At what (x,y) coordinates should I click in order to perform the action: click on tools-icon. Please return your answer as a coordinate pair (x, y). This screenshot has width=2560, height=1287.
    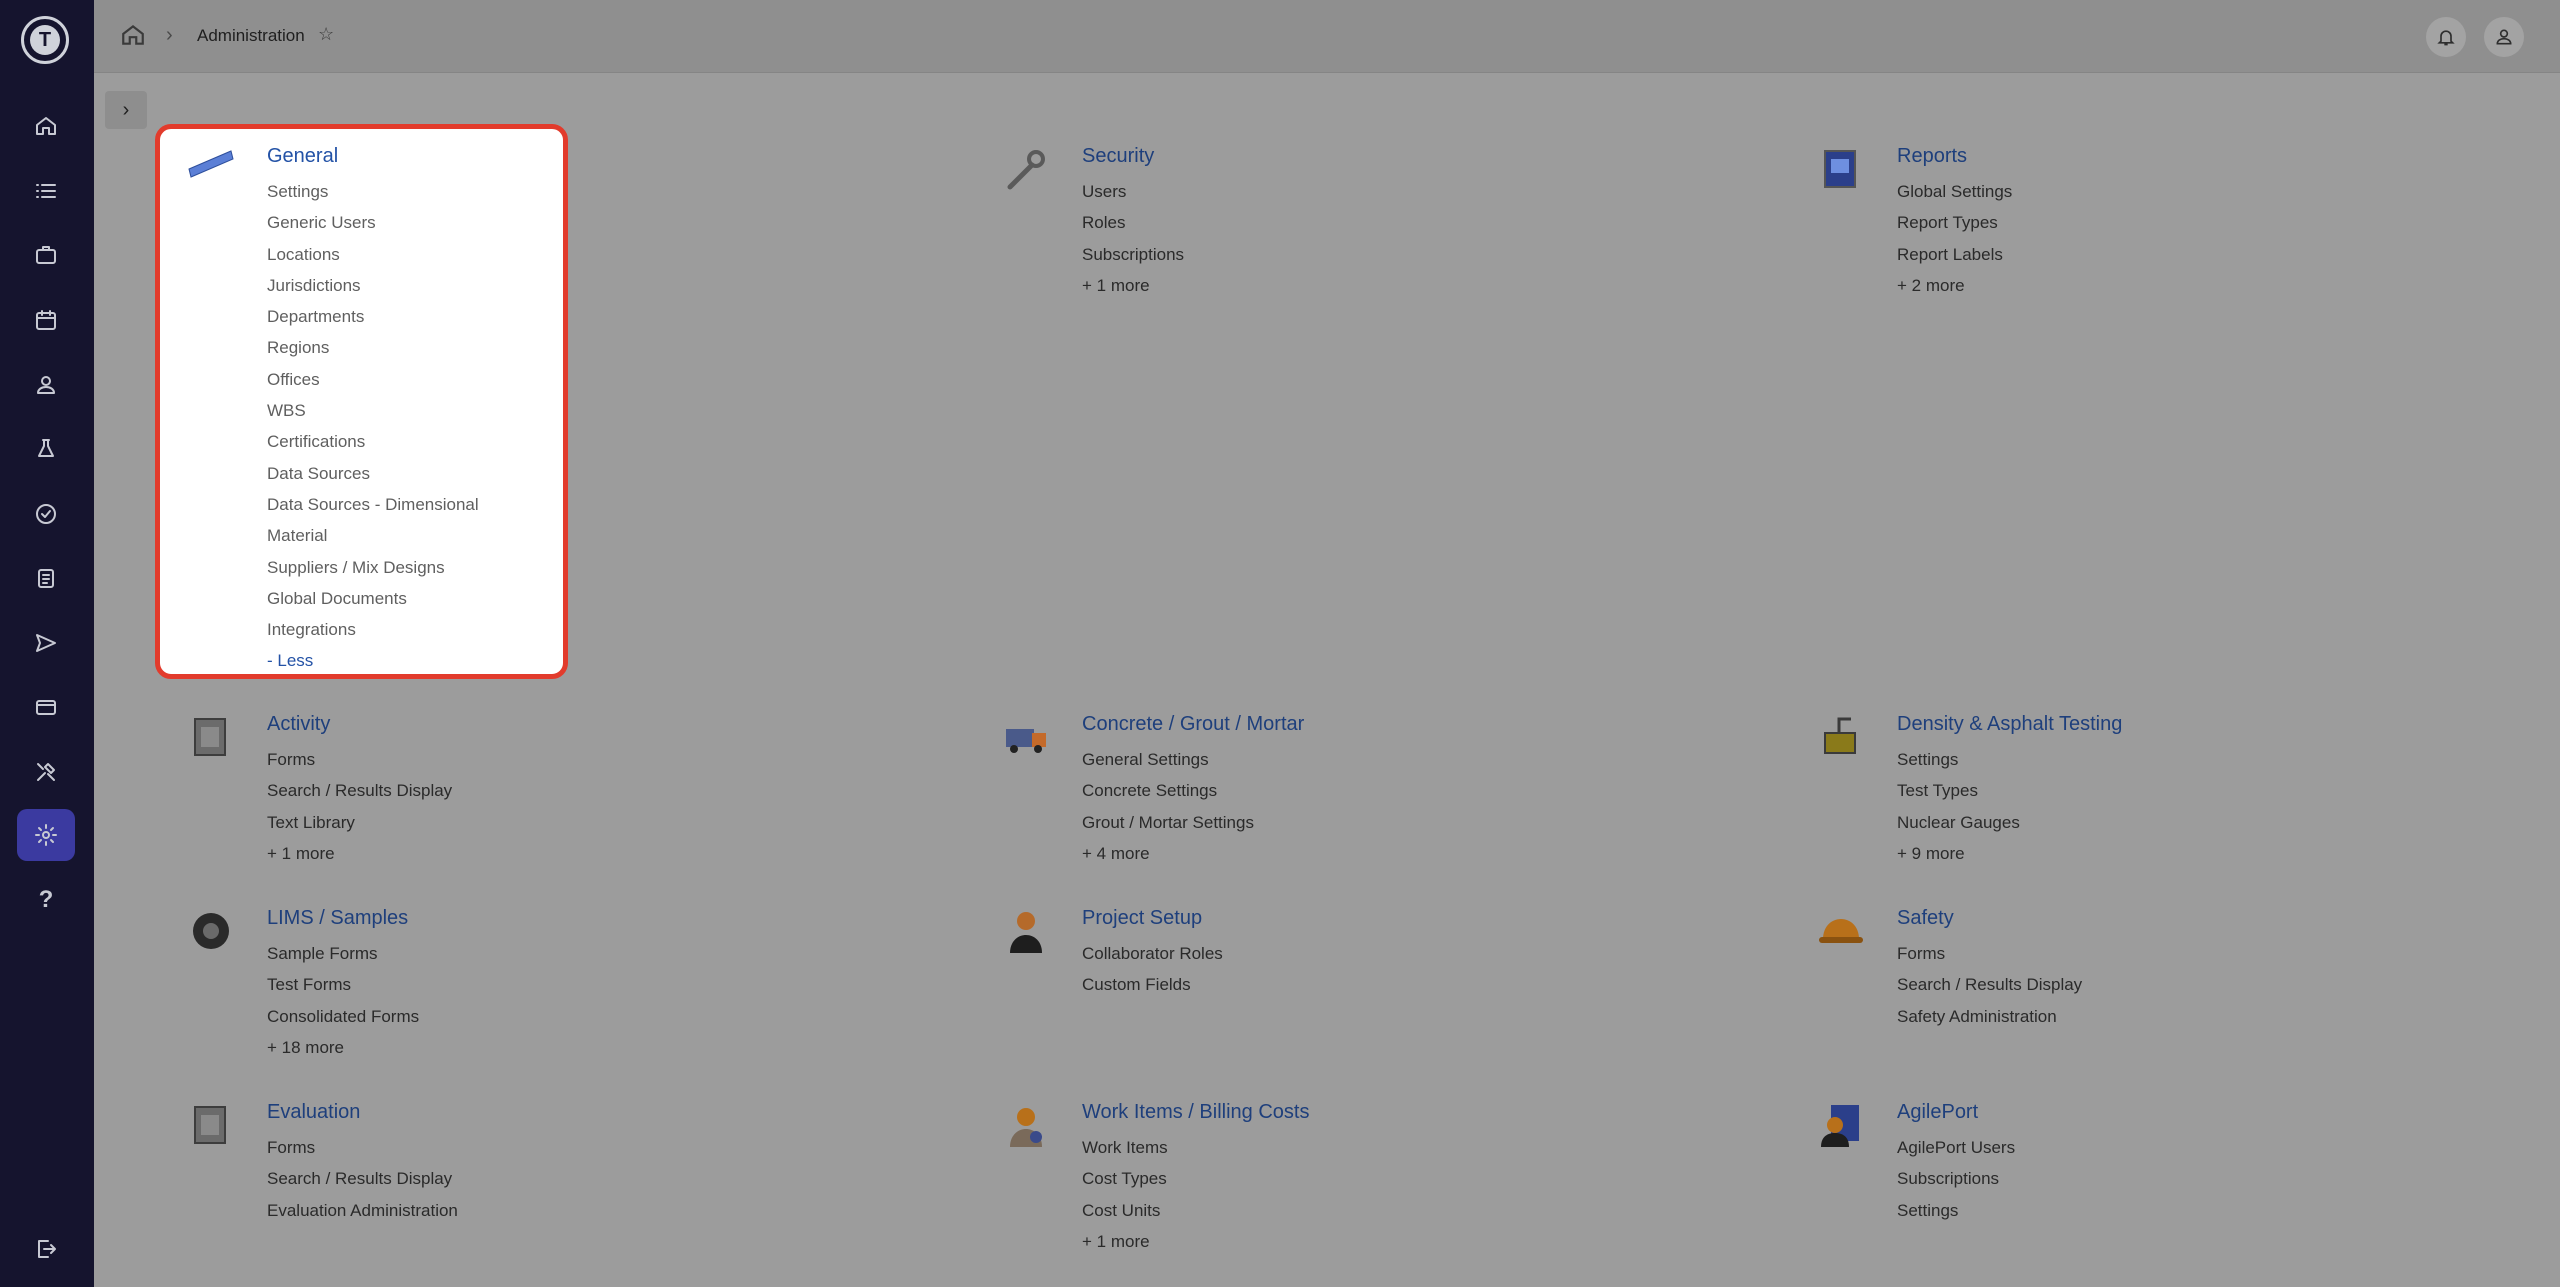
    Looking at the image, I should click on (46, 772).